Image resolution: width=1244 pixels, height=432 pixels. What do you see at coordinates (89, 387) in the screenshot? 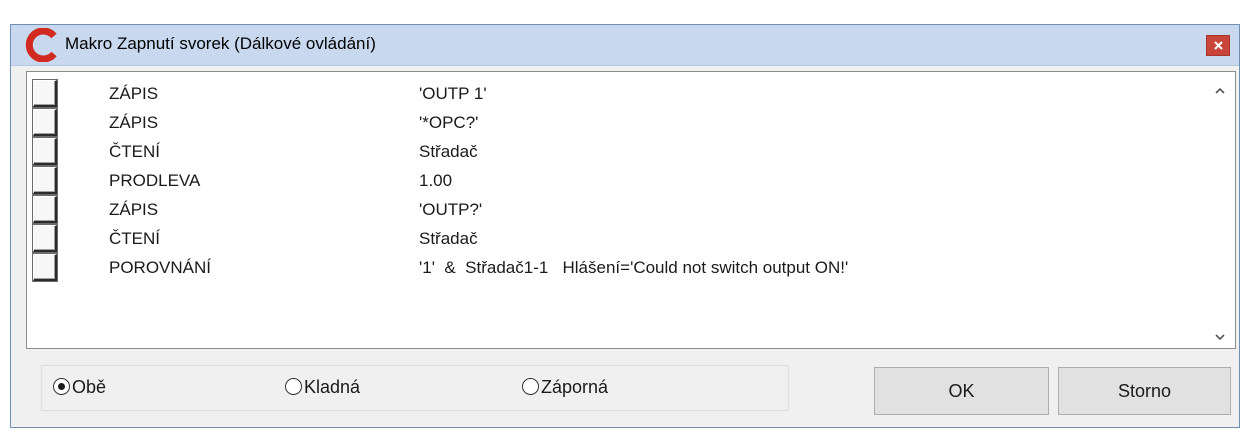
I see `radio-label: Obě` at bounding box center [89, 387].